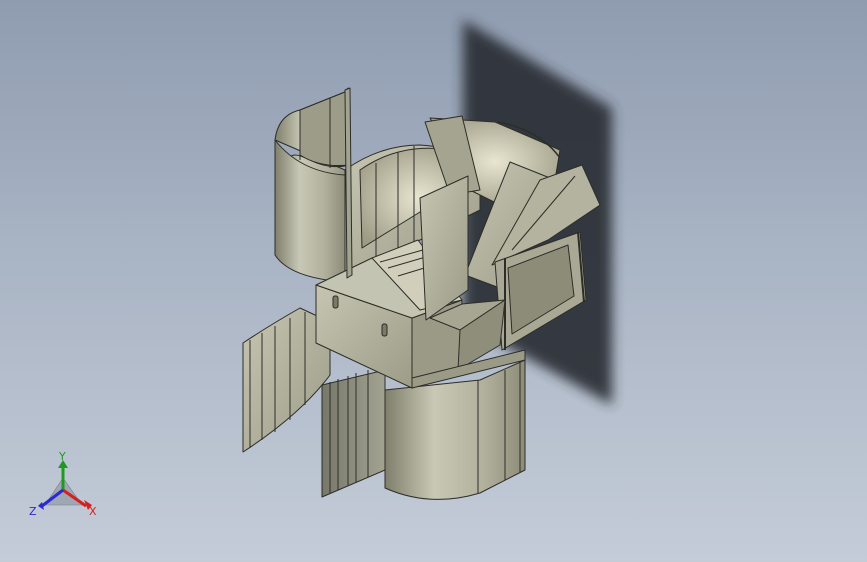 Image resolution: width=867 pixels, height=562 pixels. I want to click on z-axis-label: Z, so click(33, 511).